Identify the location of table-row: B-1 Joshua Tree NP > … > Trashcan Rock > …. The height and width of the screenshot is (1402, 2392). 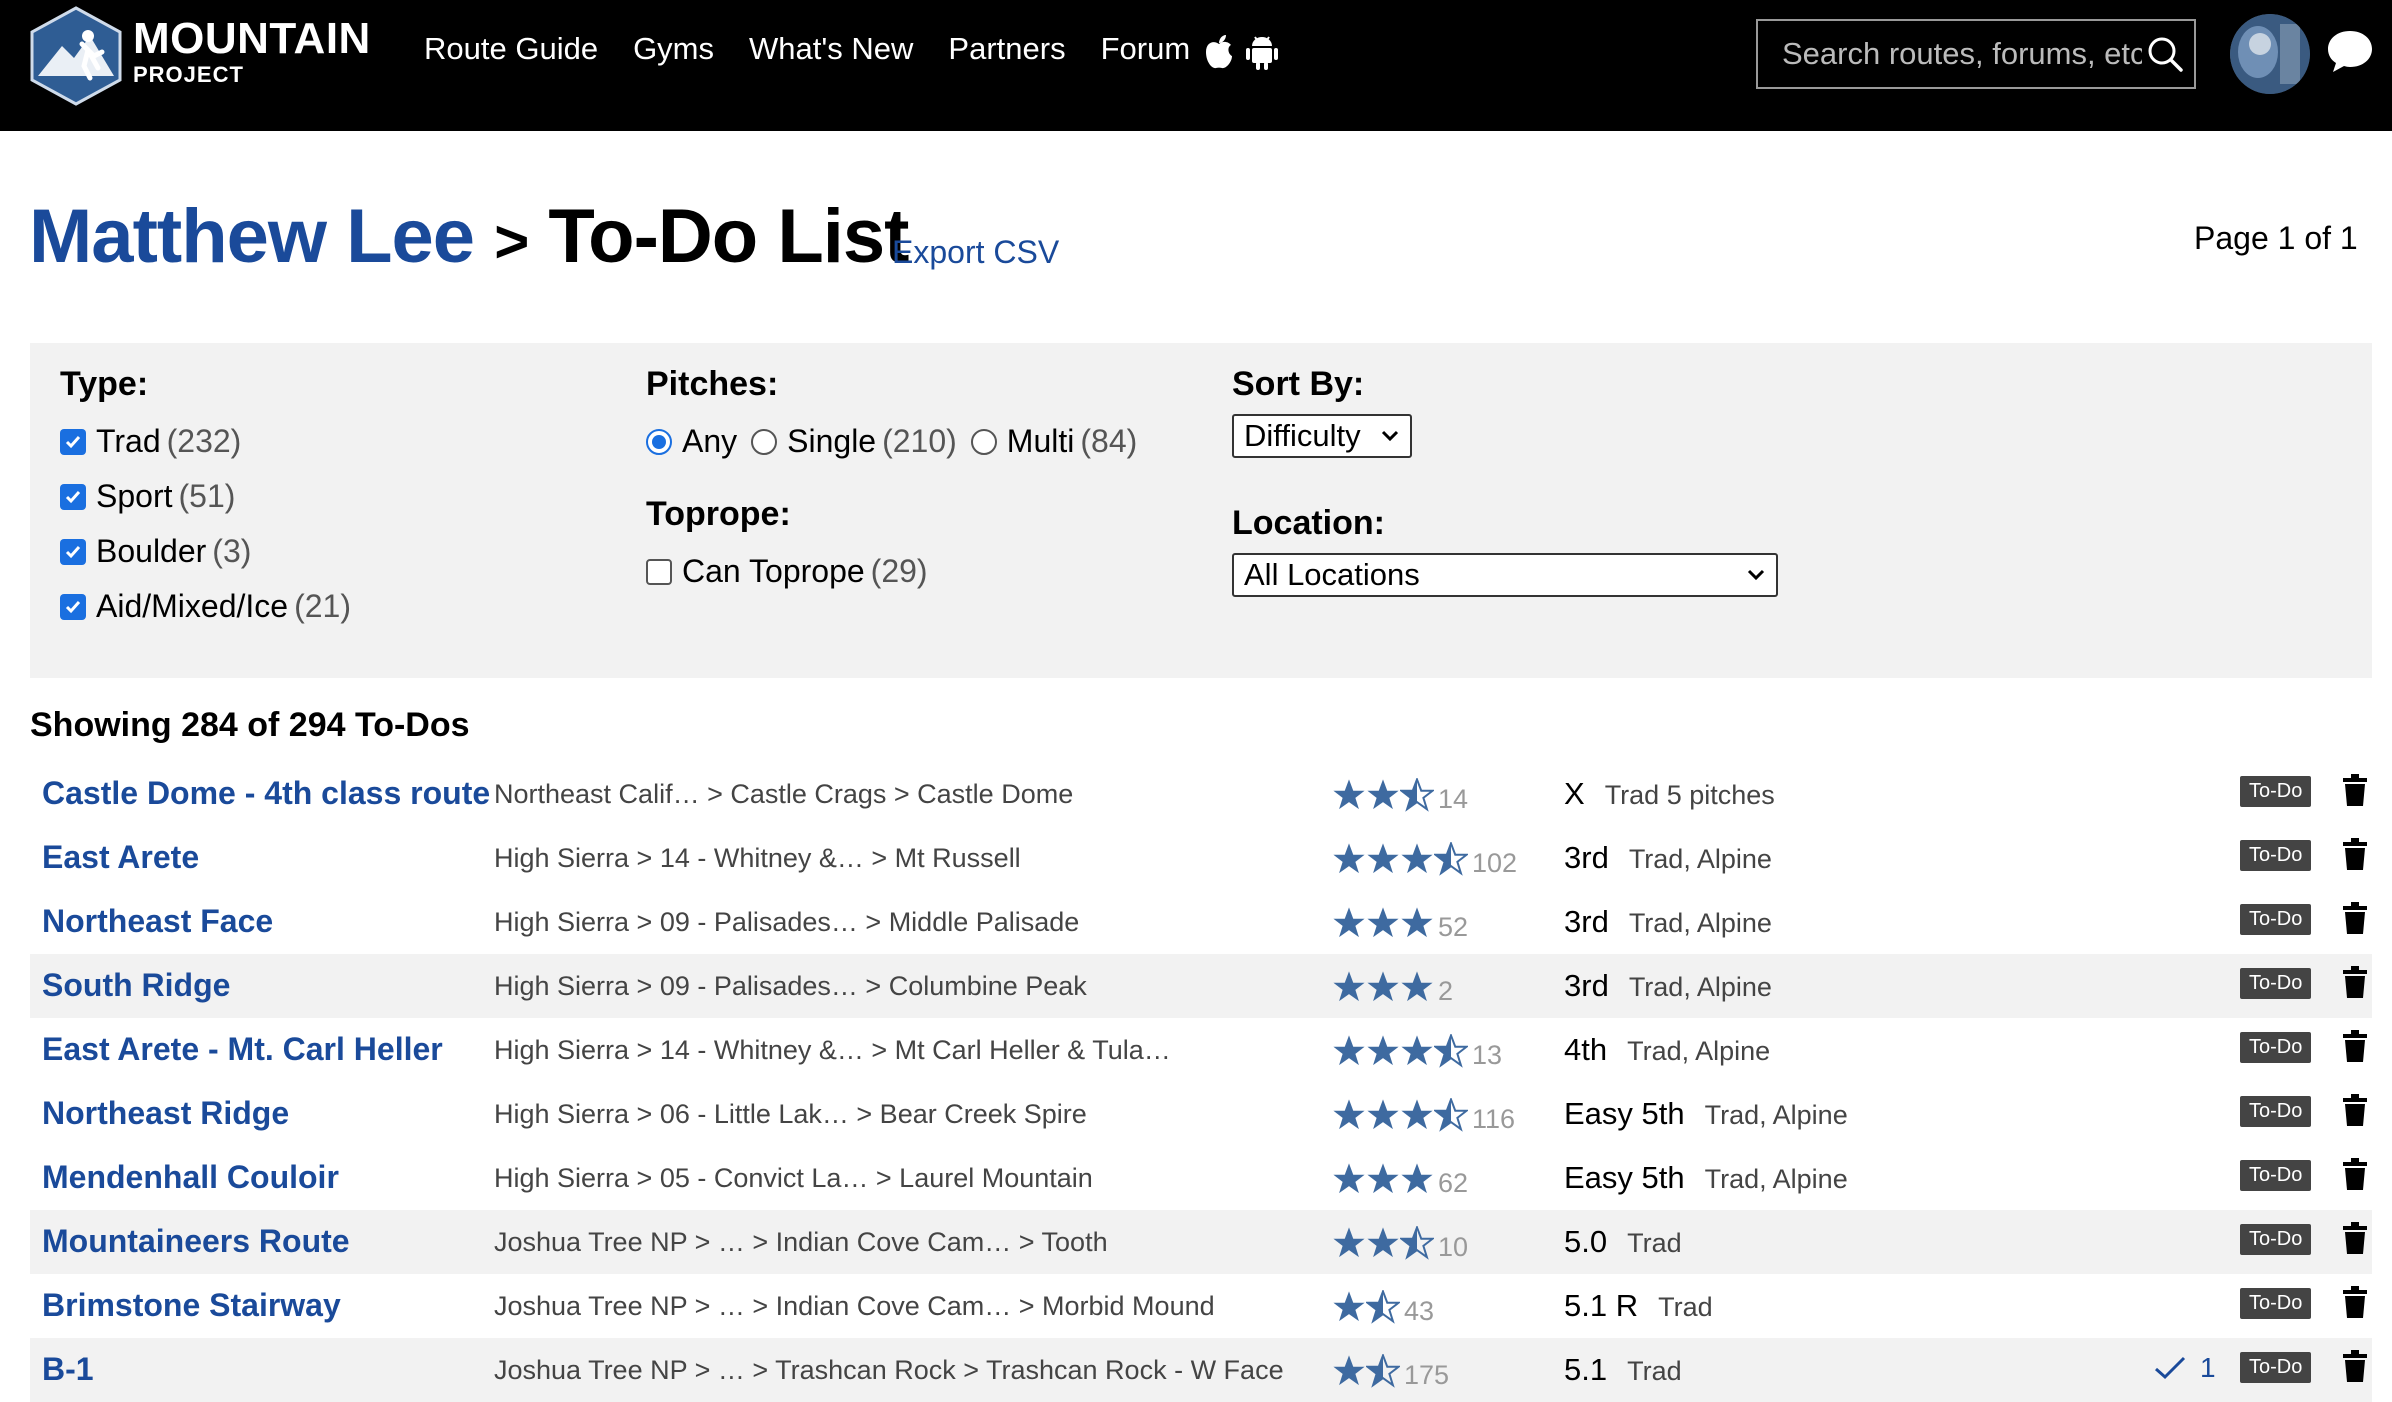
(1201, 1370).